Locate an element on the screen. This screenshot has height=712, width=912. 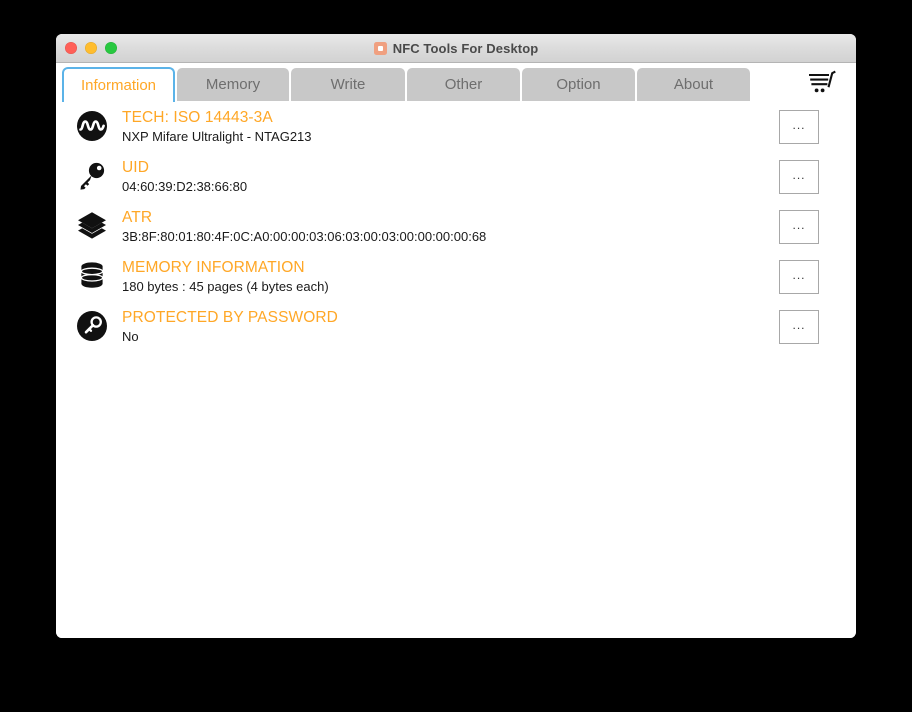
close-button is located at coordinates (71, 48).